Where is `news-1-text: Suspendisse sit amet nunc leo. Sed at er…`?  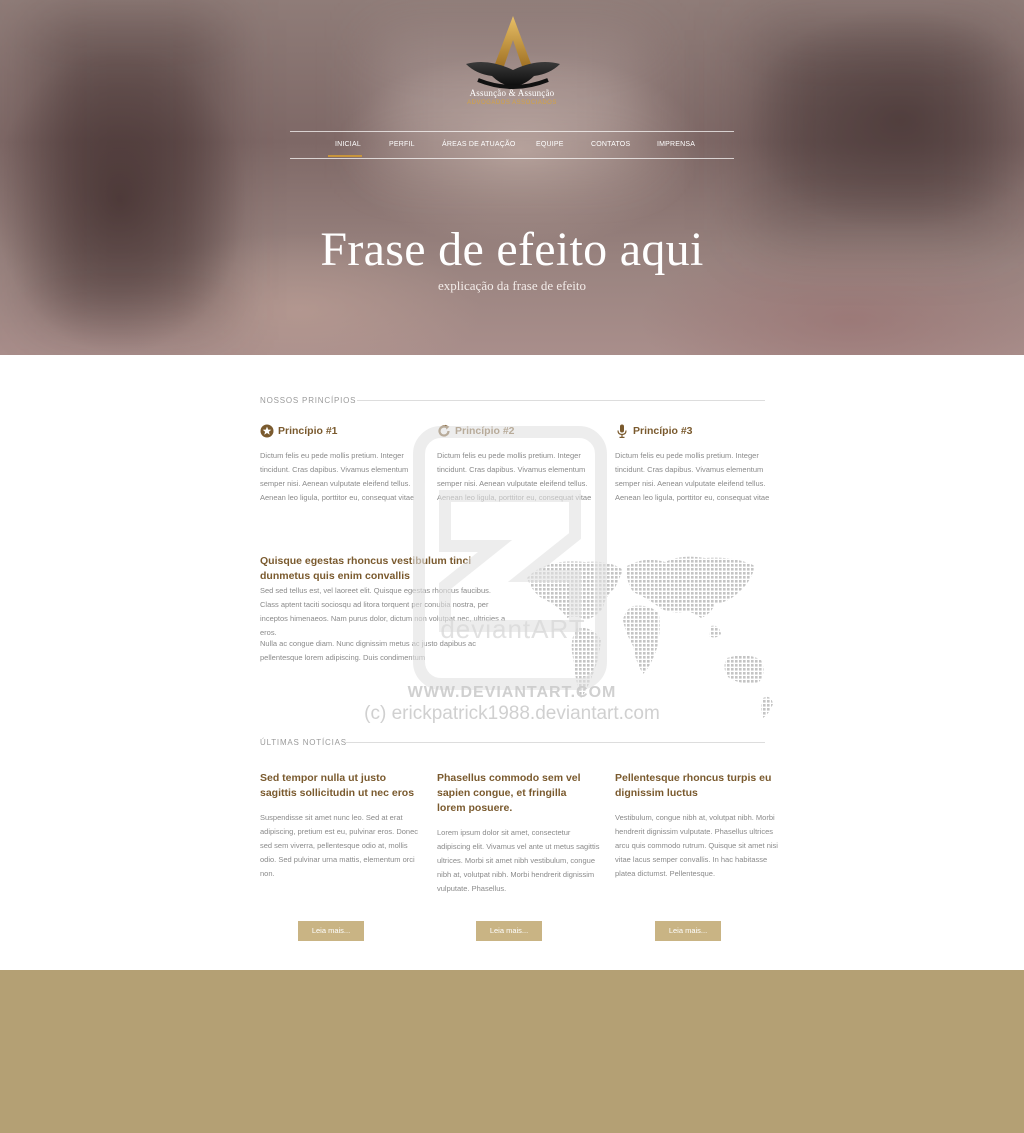
news-1-text: Suspendisse sit amet nunc leo. Sed at er… is located at coordinates (339, 845).